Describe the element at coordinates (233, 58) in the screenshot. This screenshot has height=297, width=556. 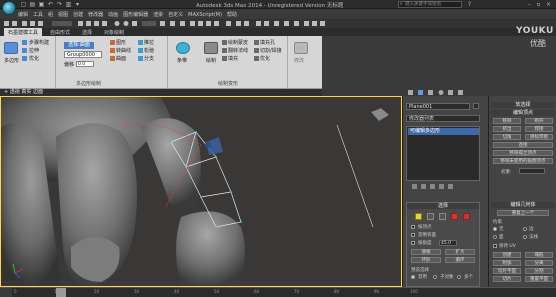
I see `fill-button: 填充` at that location.